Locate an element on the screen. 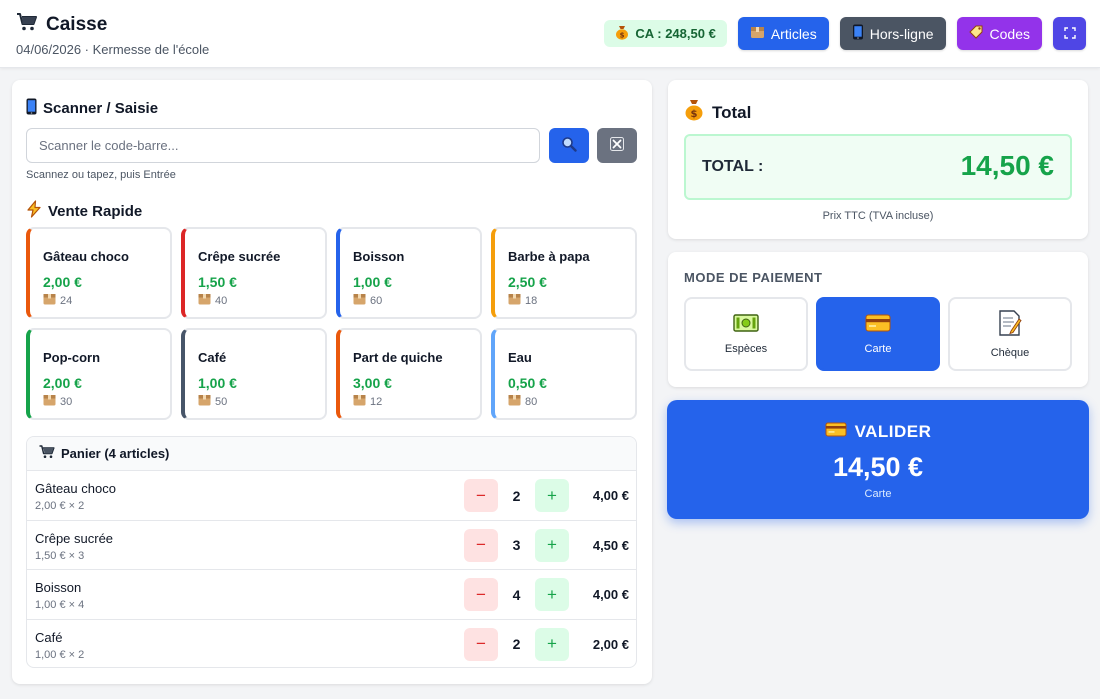 The width and height of the screenshot is (1100, 699). payment-title: MODE DE PAIEMENT is located at coordinates (753, 277).